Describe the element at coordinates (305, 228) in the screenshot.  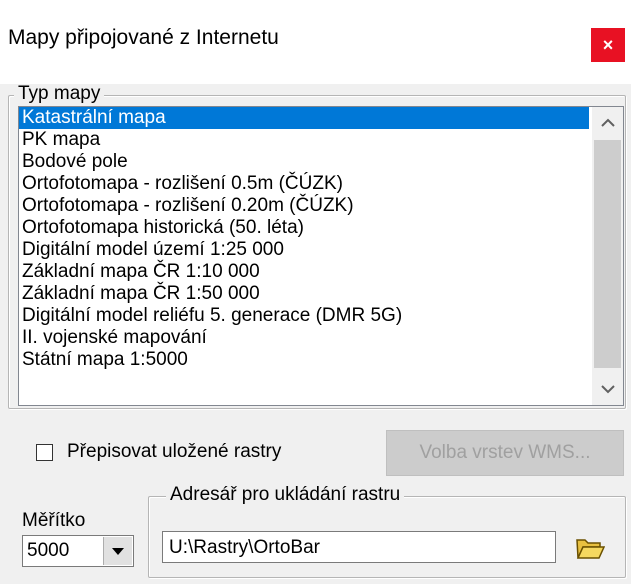
I see `list-item: Ortofotomapa historická (50. léta)` at that location.